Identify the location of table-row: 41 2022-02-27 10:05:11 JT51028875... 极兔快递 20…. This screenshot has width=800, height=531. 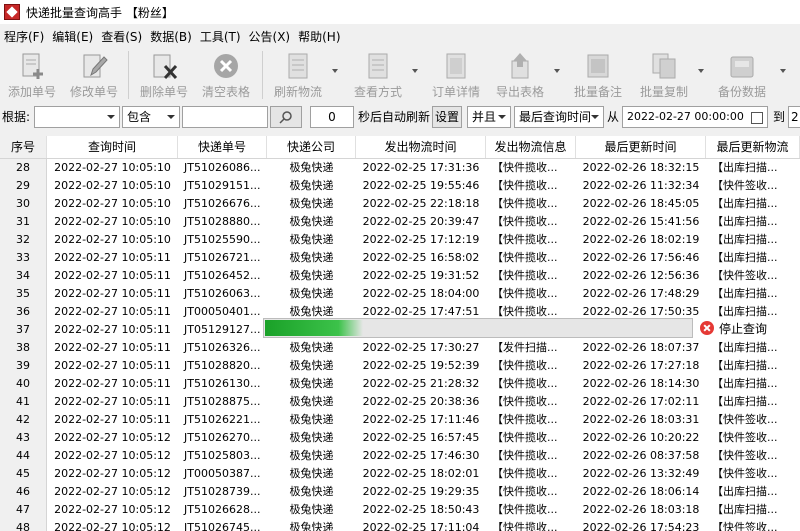
(400, 402).